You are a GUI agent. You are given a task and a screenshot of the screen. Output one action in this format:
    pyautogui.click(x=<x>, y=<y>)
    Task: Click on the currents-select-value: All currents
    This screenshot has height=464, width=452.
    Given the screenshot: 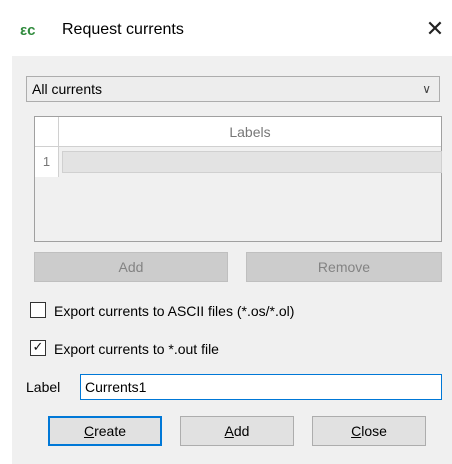 What is the action you would take?
    pyautogui.click(x=67, y=89)
    